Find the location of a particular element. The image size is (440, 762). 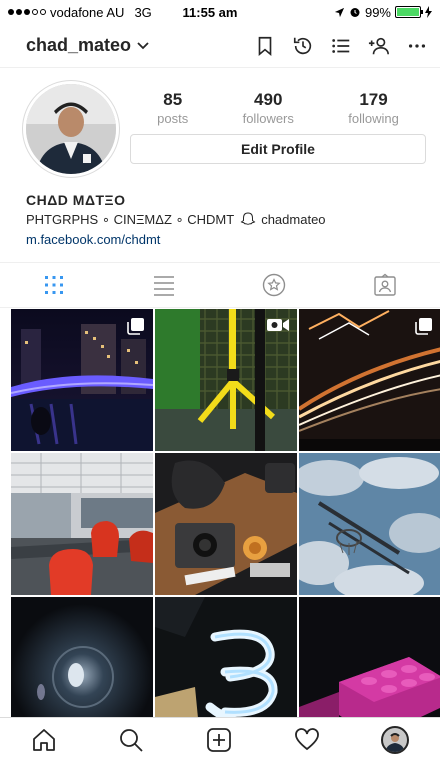

followers-count: 490 followers is located at coordinates (268, 108).